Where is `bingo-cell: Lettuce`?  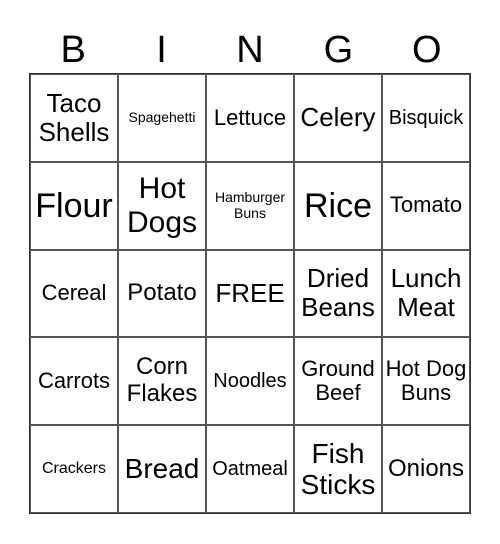
bingo-cell: Lettuce is located at coordinates (250, 118).